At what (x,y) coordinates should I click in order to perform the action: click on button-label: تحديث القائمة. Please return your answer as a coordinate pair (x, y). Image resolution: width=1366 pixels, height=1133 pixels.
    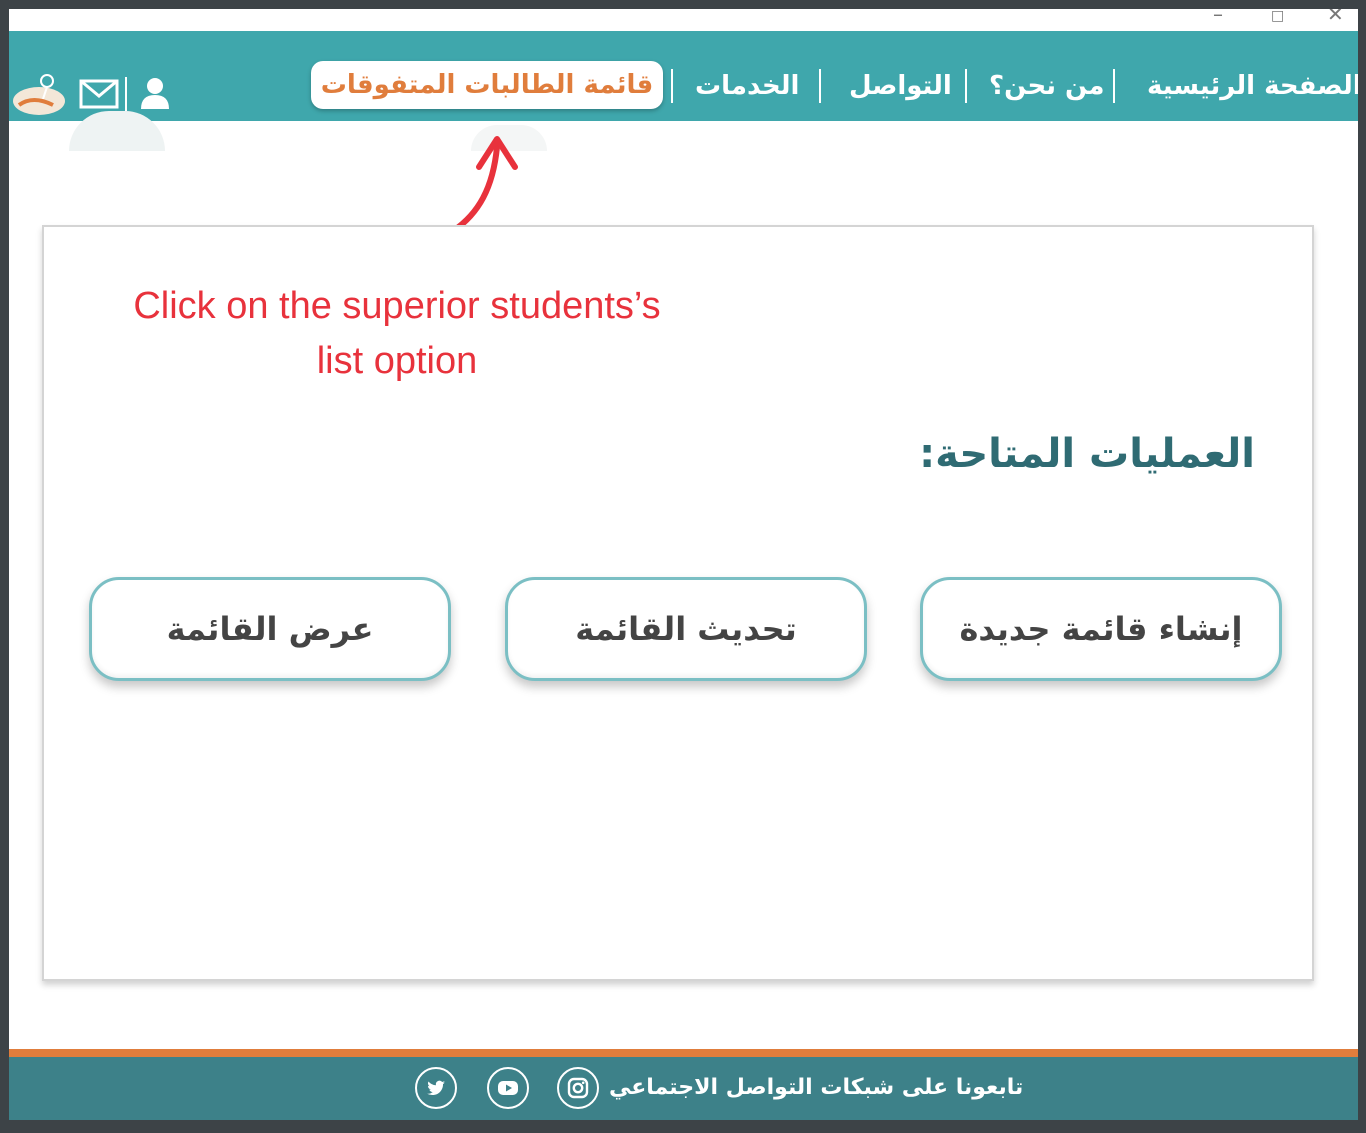
    Looking at the image, I should click on (686, 629).